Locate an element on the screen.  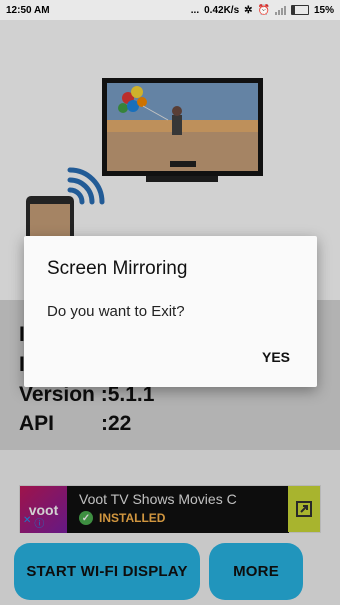
alarm-icon: ⏰ is located at coordinates (263, 10).